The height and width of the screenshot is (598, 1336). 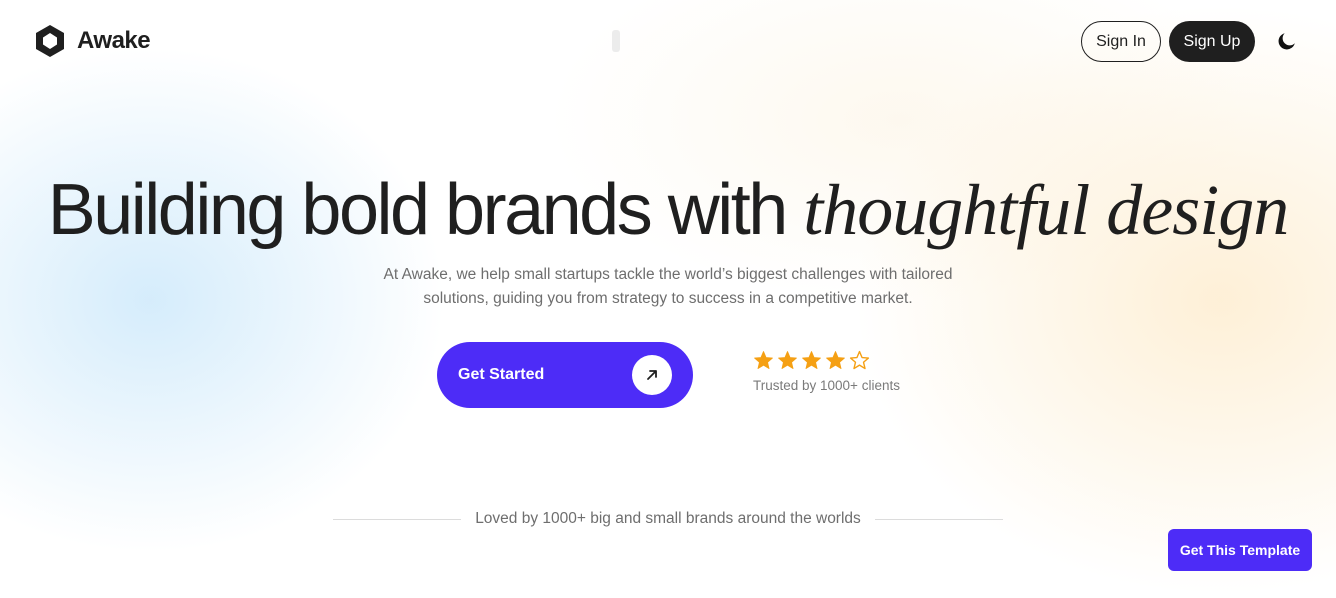 What do you see at coordinates (1212, 41) in the screenshot?
I see `sign-up-button: Sign Up` at bounding box center [1212, 41].